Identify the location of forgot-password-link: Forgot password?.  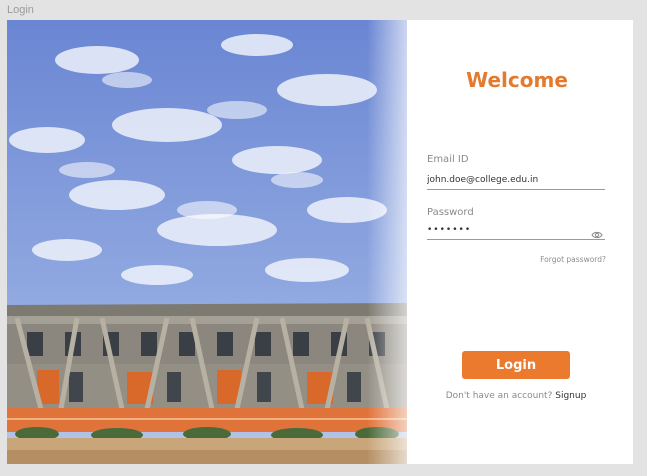
(566, 259).